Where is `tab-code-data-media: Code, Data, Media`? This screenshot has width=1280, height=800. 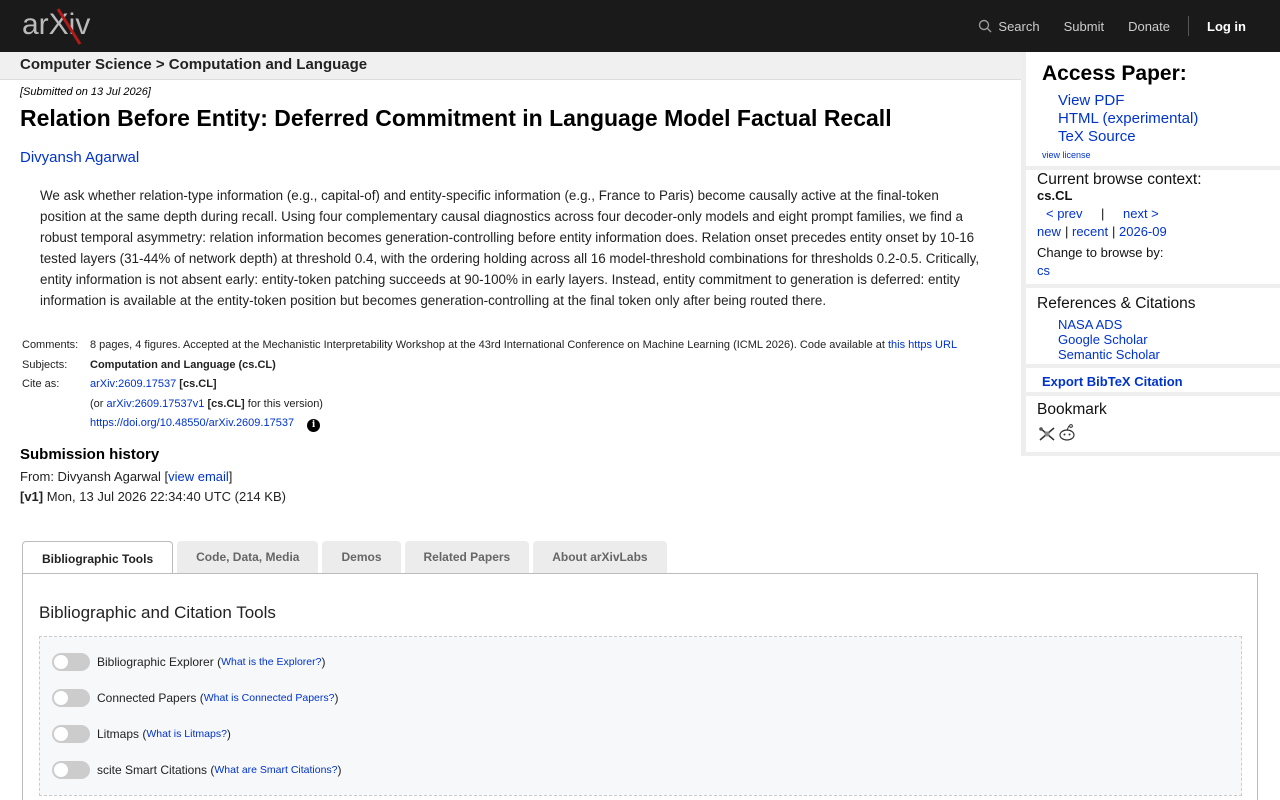 tab-code-data-media: Code, Data, Media is located at coordinates (248, 557).